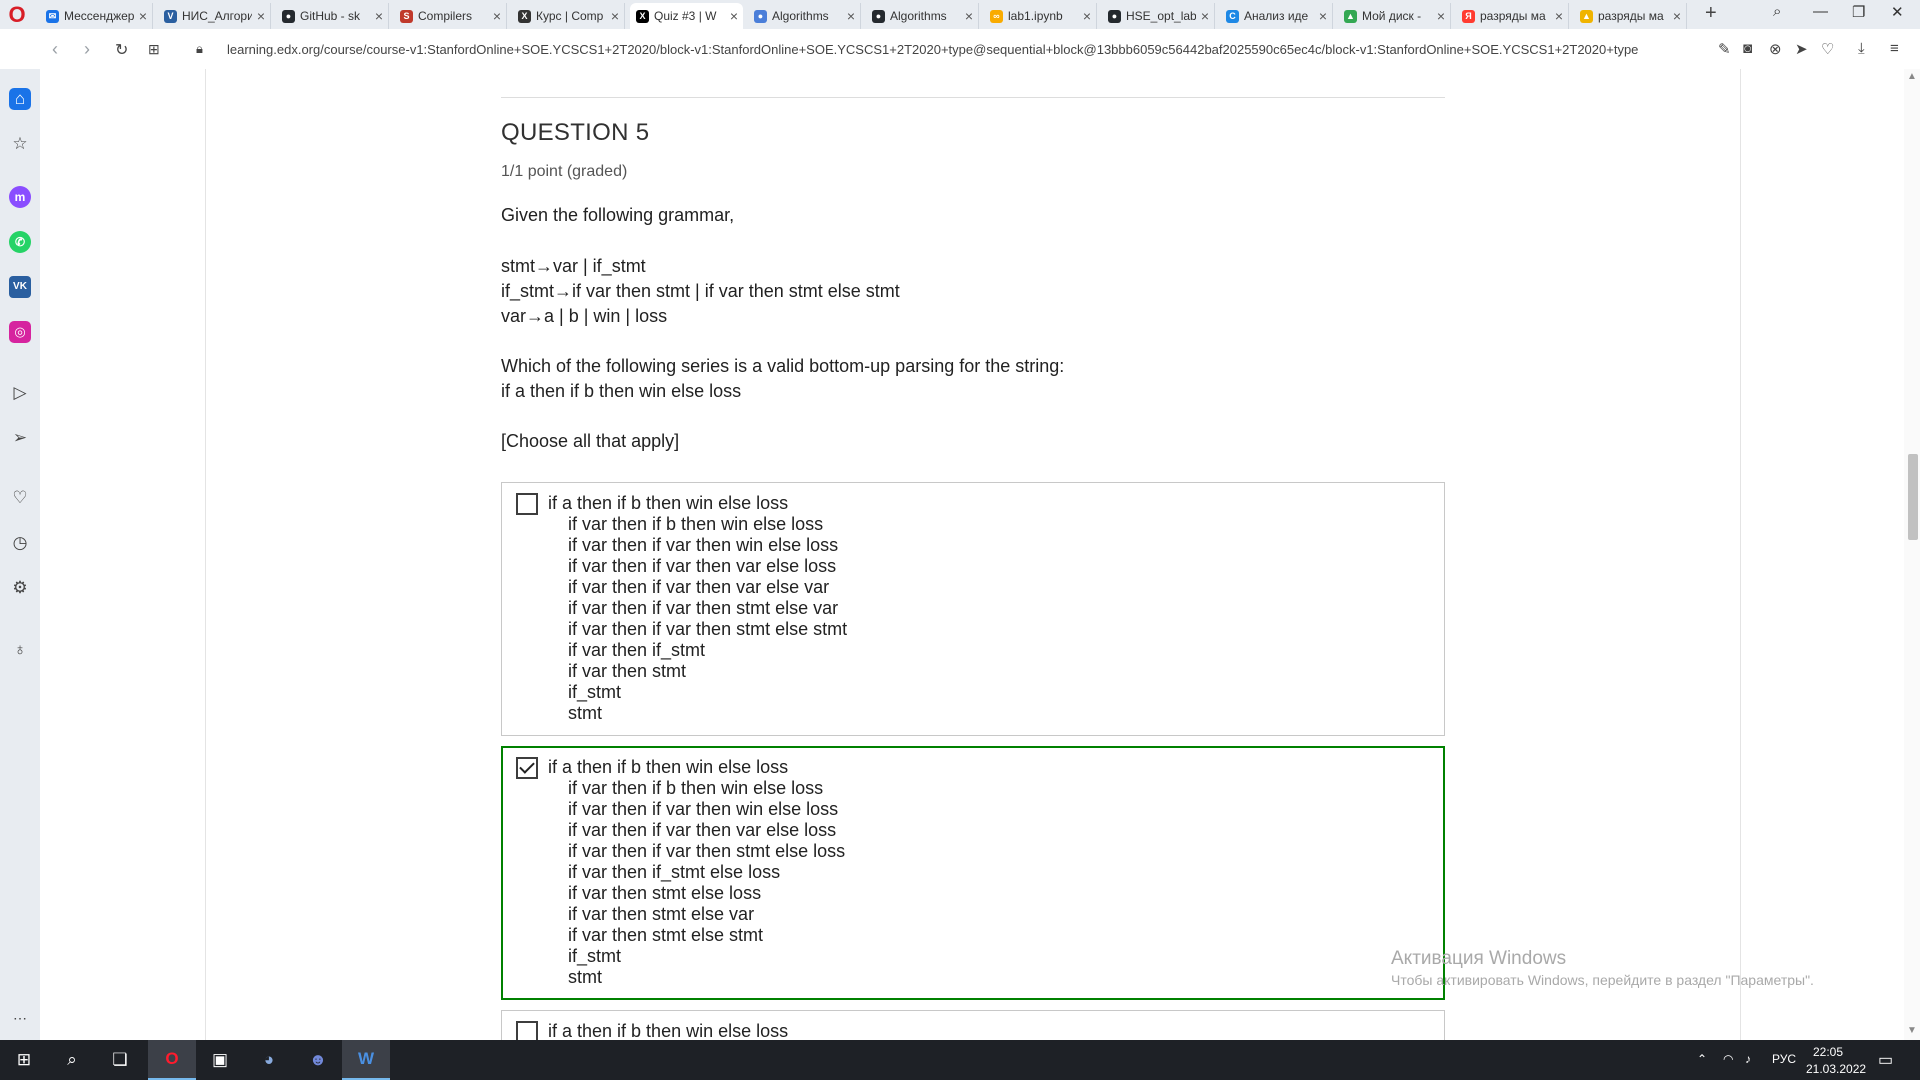  I want to click on forward-icon: ›, so click(87, 49).